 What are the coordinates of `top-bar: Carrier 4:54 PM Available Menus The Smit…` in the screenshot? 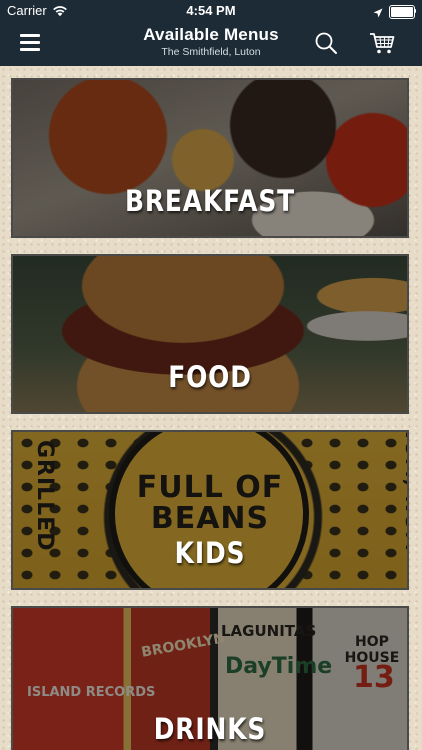 It's located at (211, 33).